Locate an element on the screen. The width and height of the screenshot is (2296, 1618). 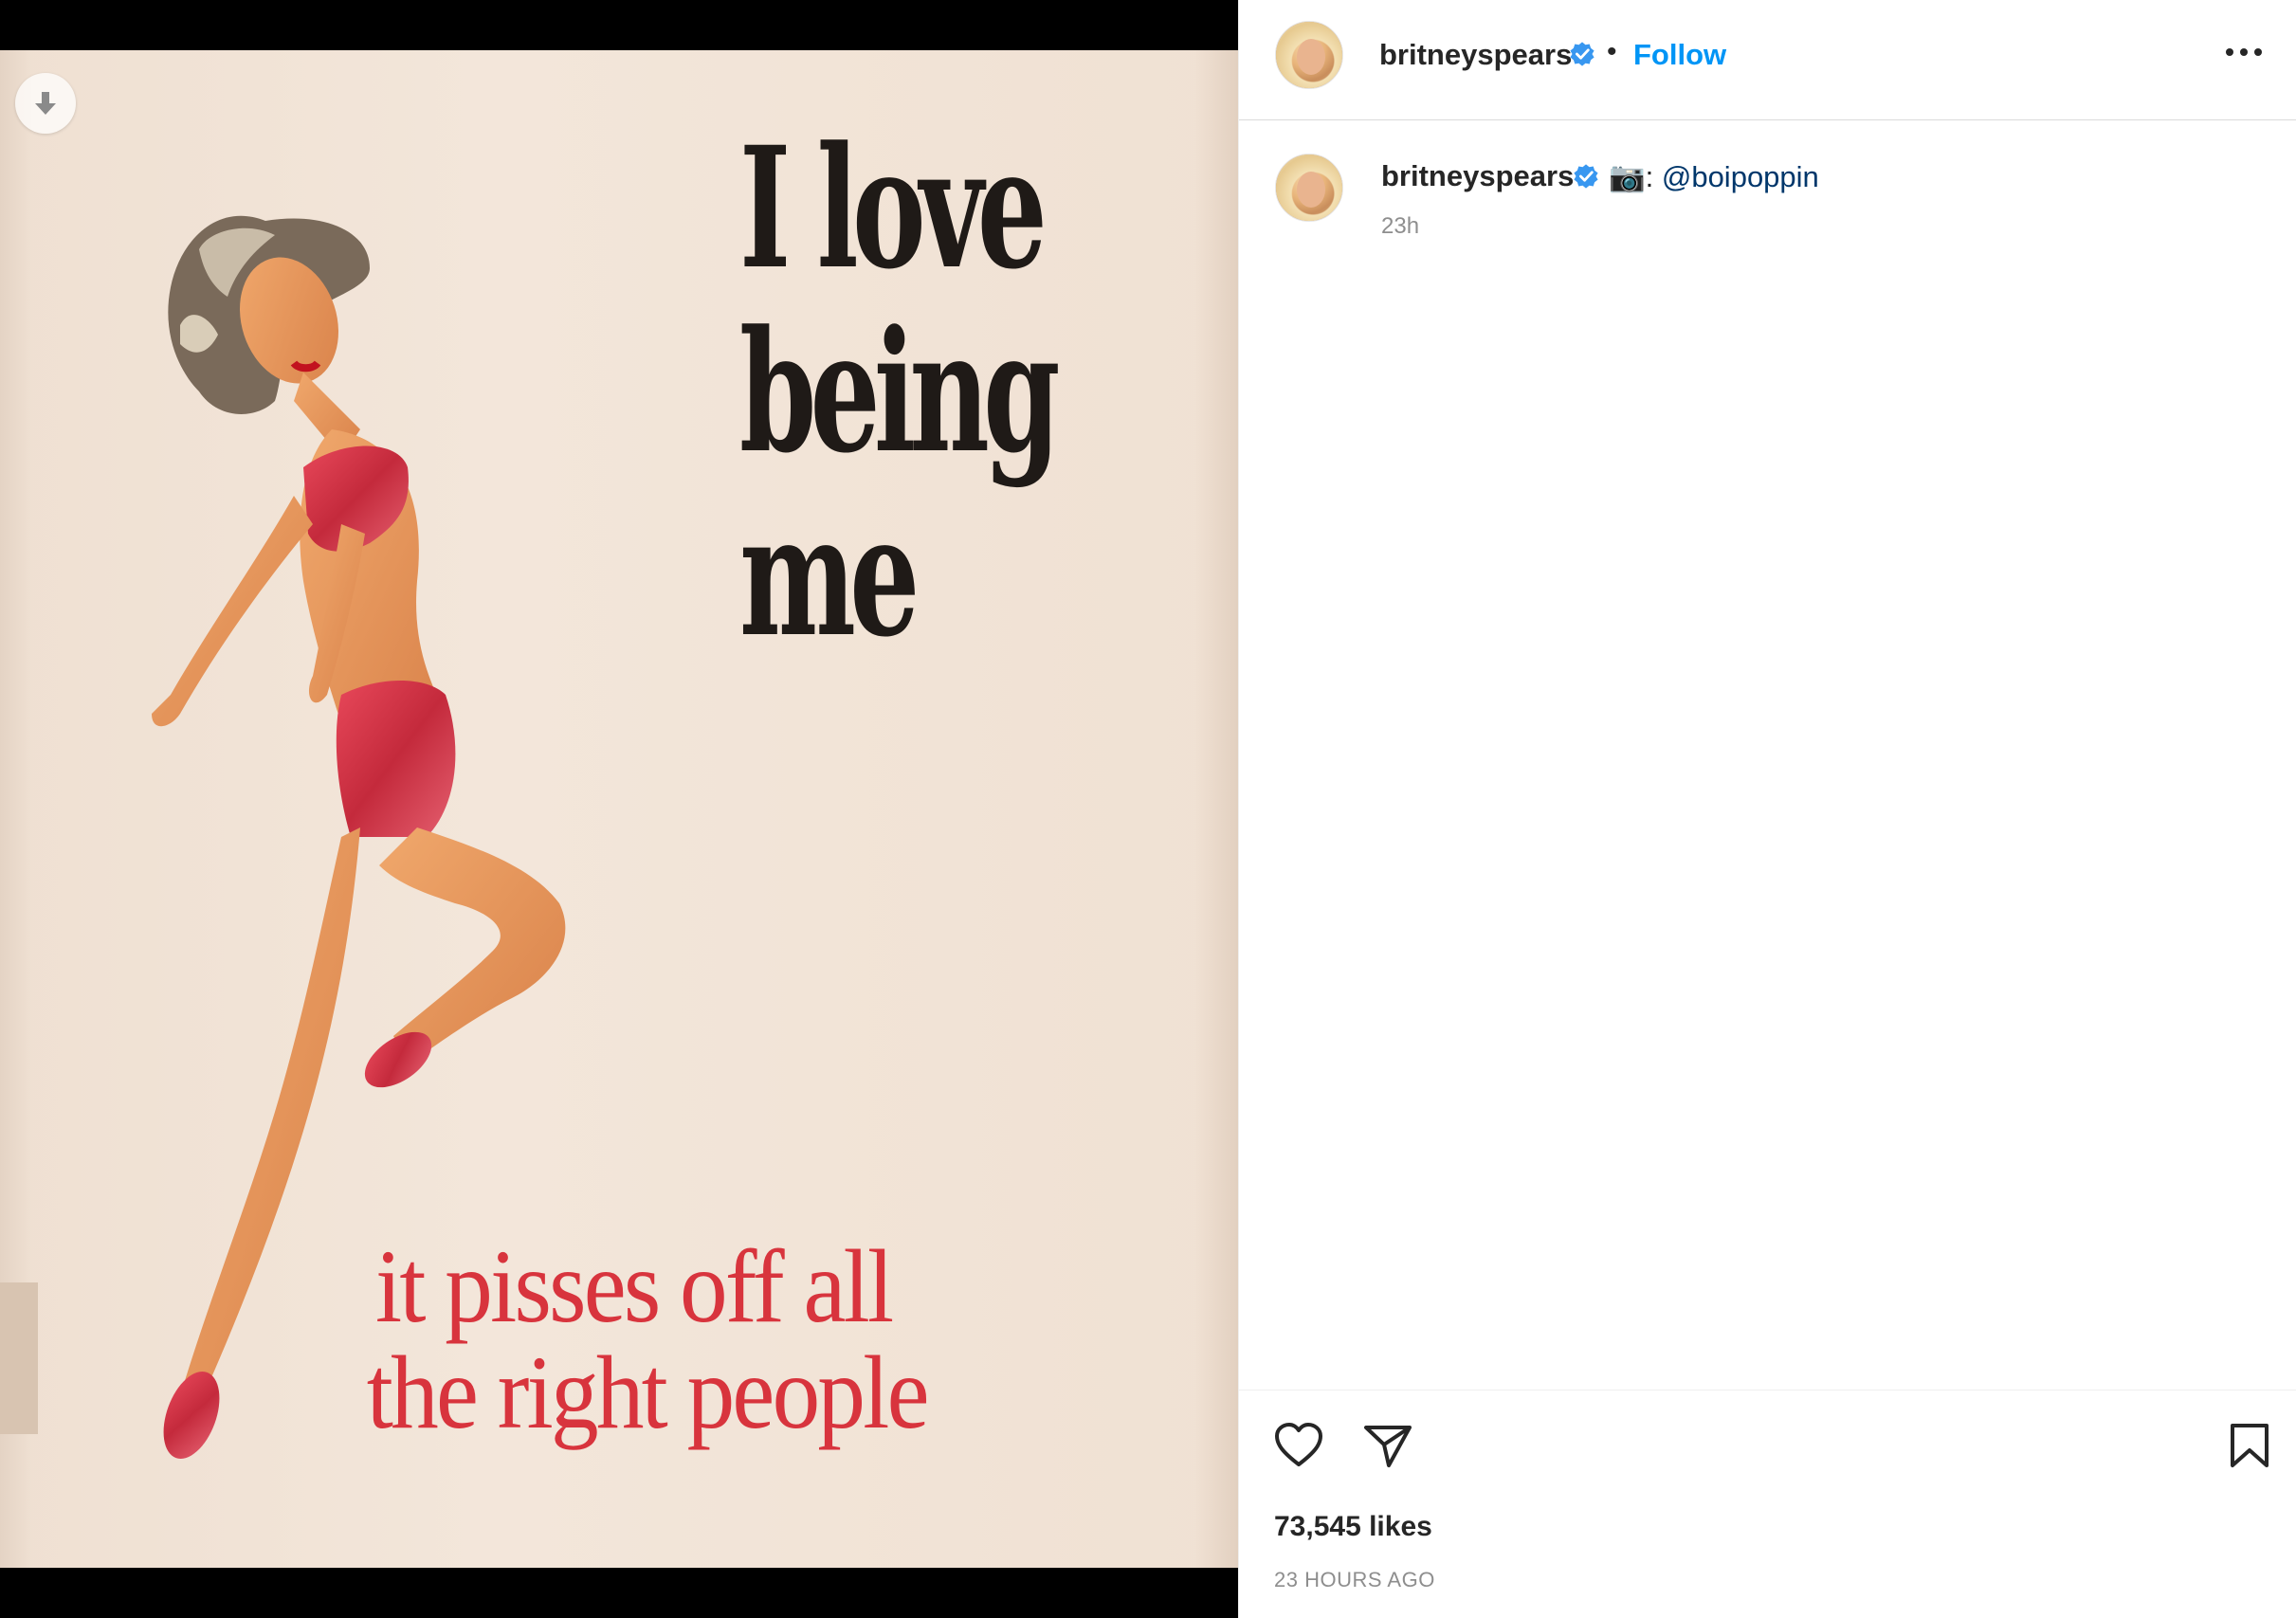
caption-timestamp: 23h is located at coordinates (1400, 226).